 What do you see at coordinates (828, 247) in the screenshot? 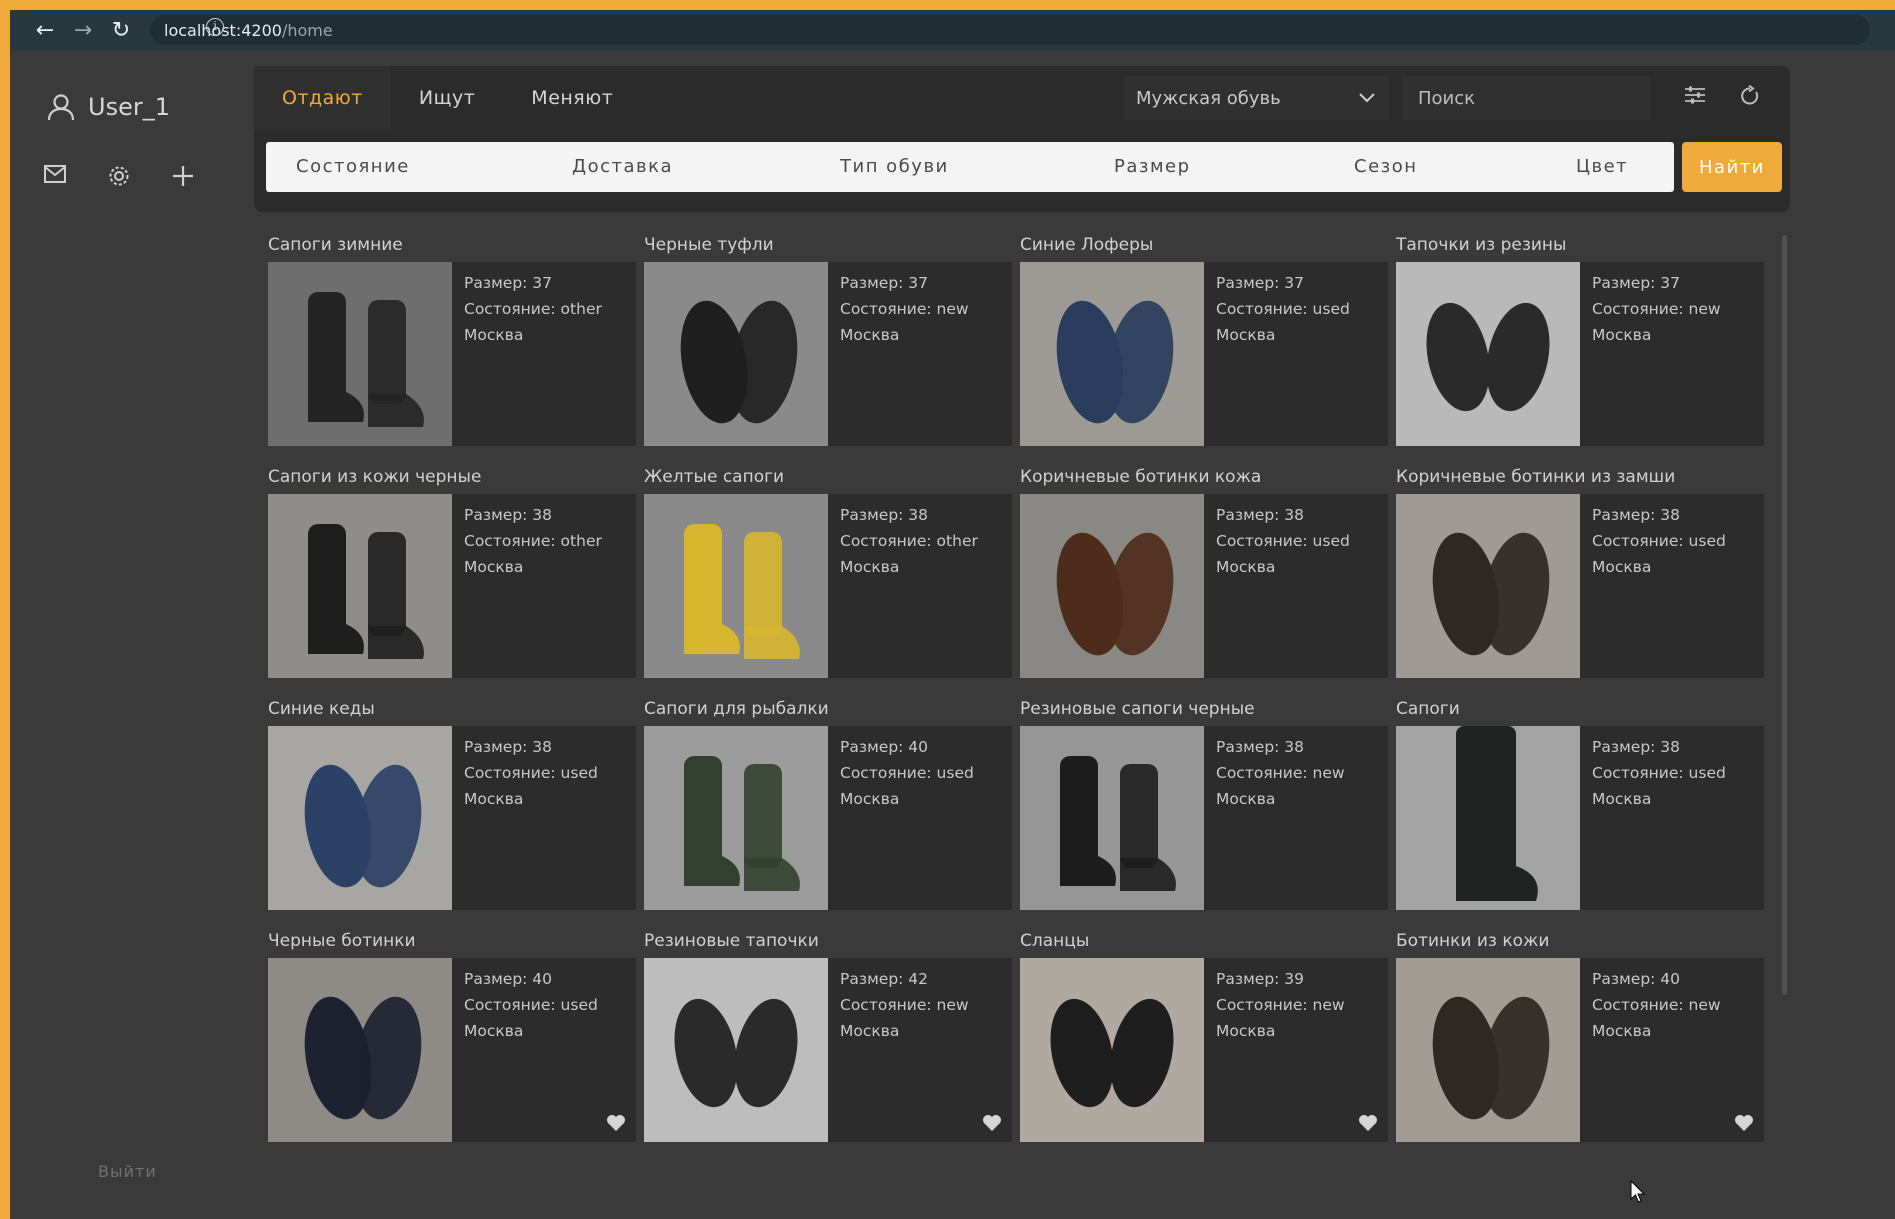
I see `listing-title: Черные туфли` at bounding box center [828, 247].